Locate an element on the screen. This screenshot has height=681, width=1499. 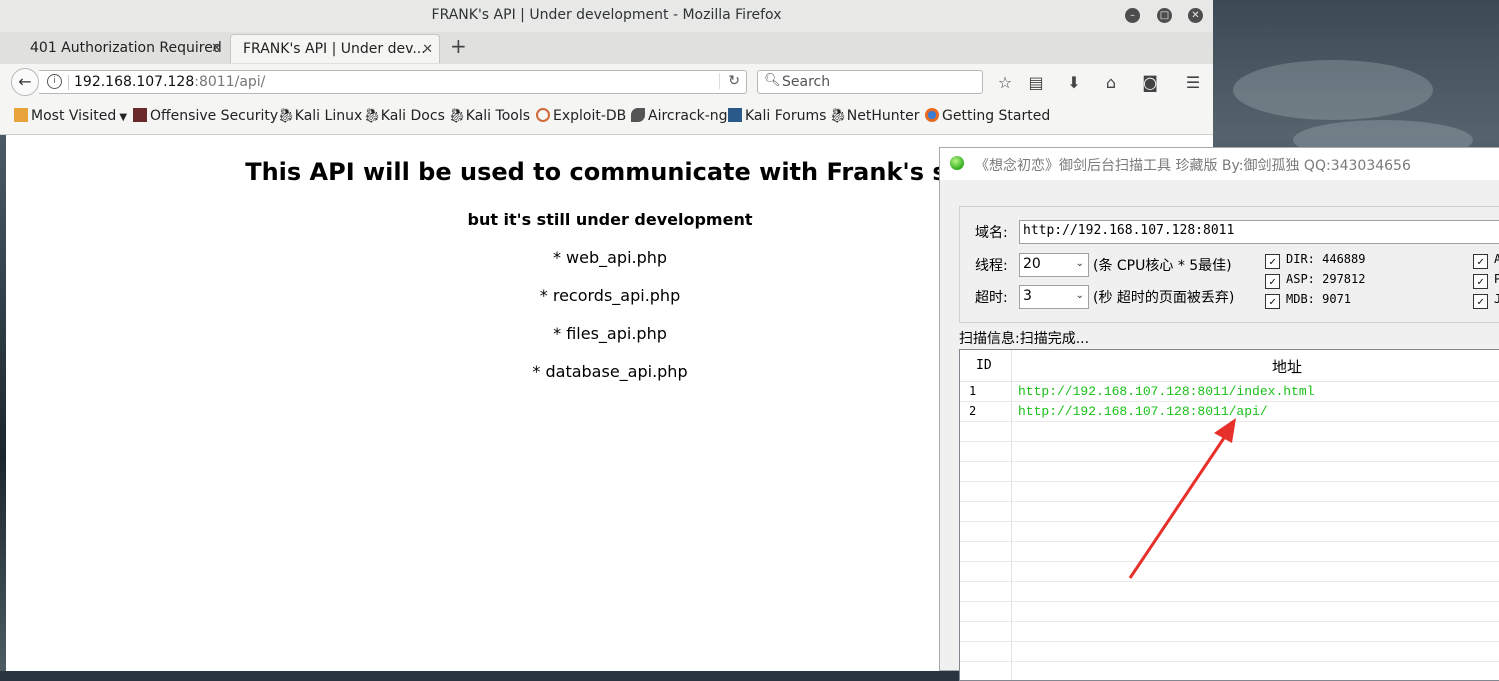
arrow-head is located at coordinates (1225, 430).